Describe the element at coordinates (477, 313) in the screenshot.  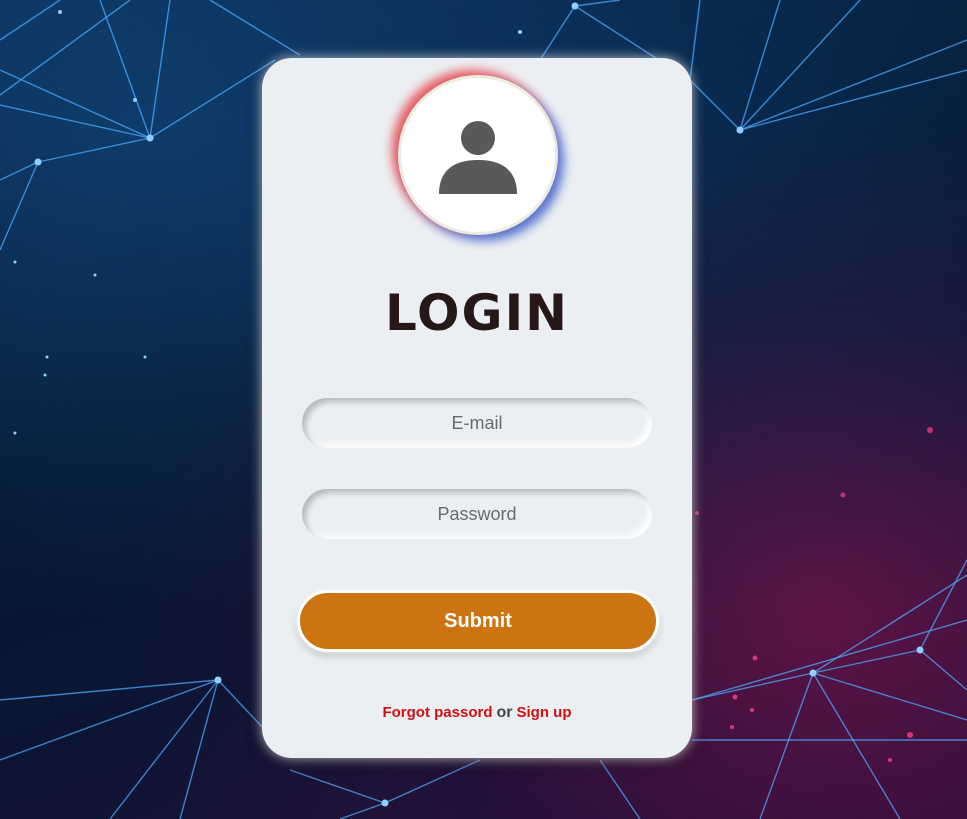
I see `page-title: LOGIN` at that location.